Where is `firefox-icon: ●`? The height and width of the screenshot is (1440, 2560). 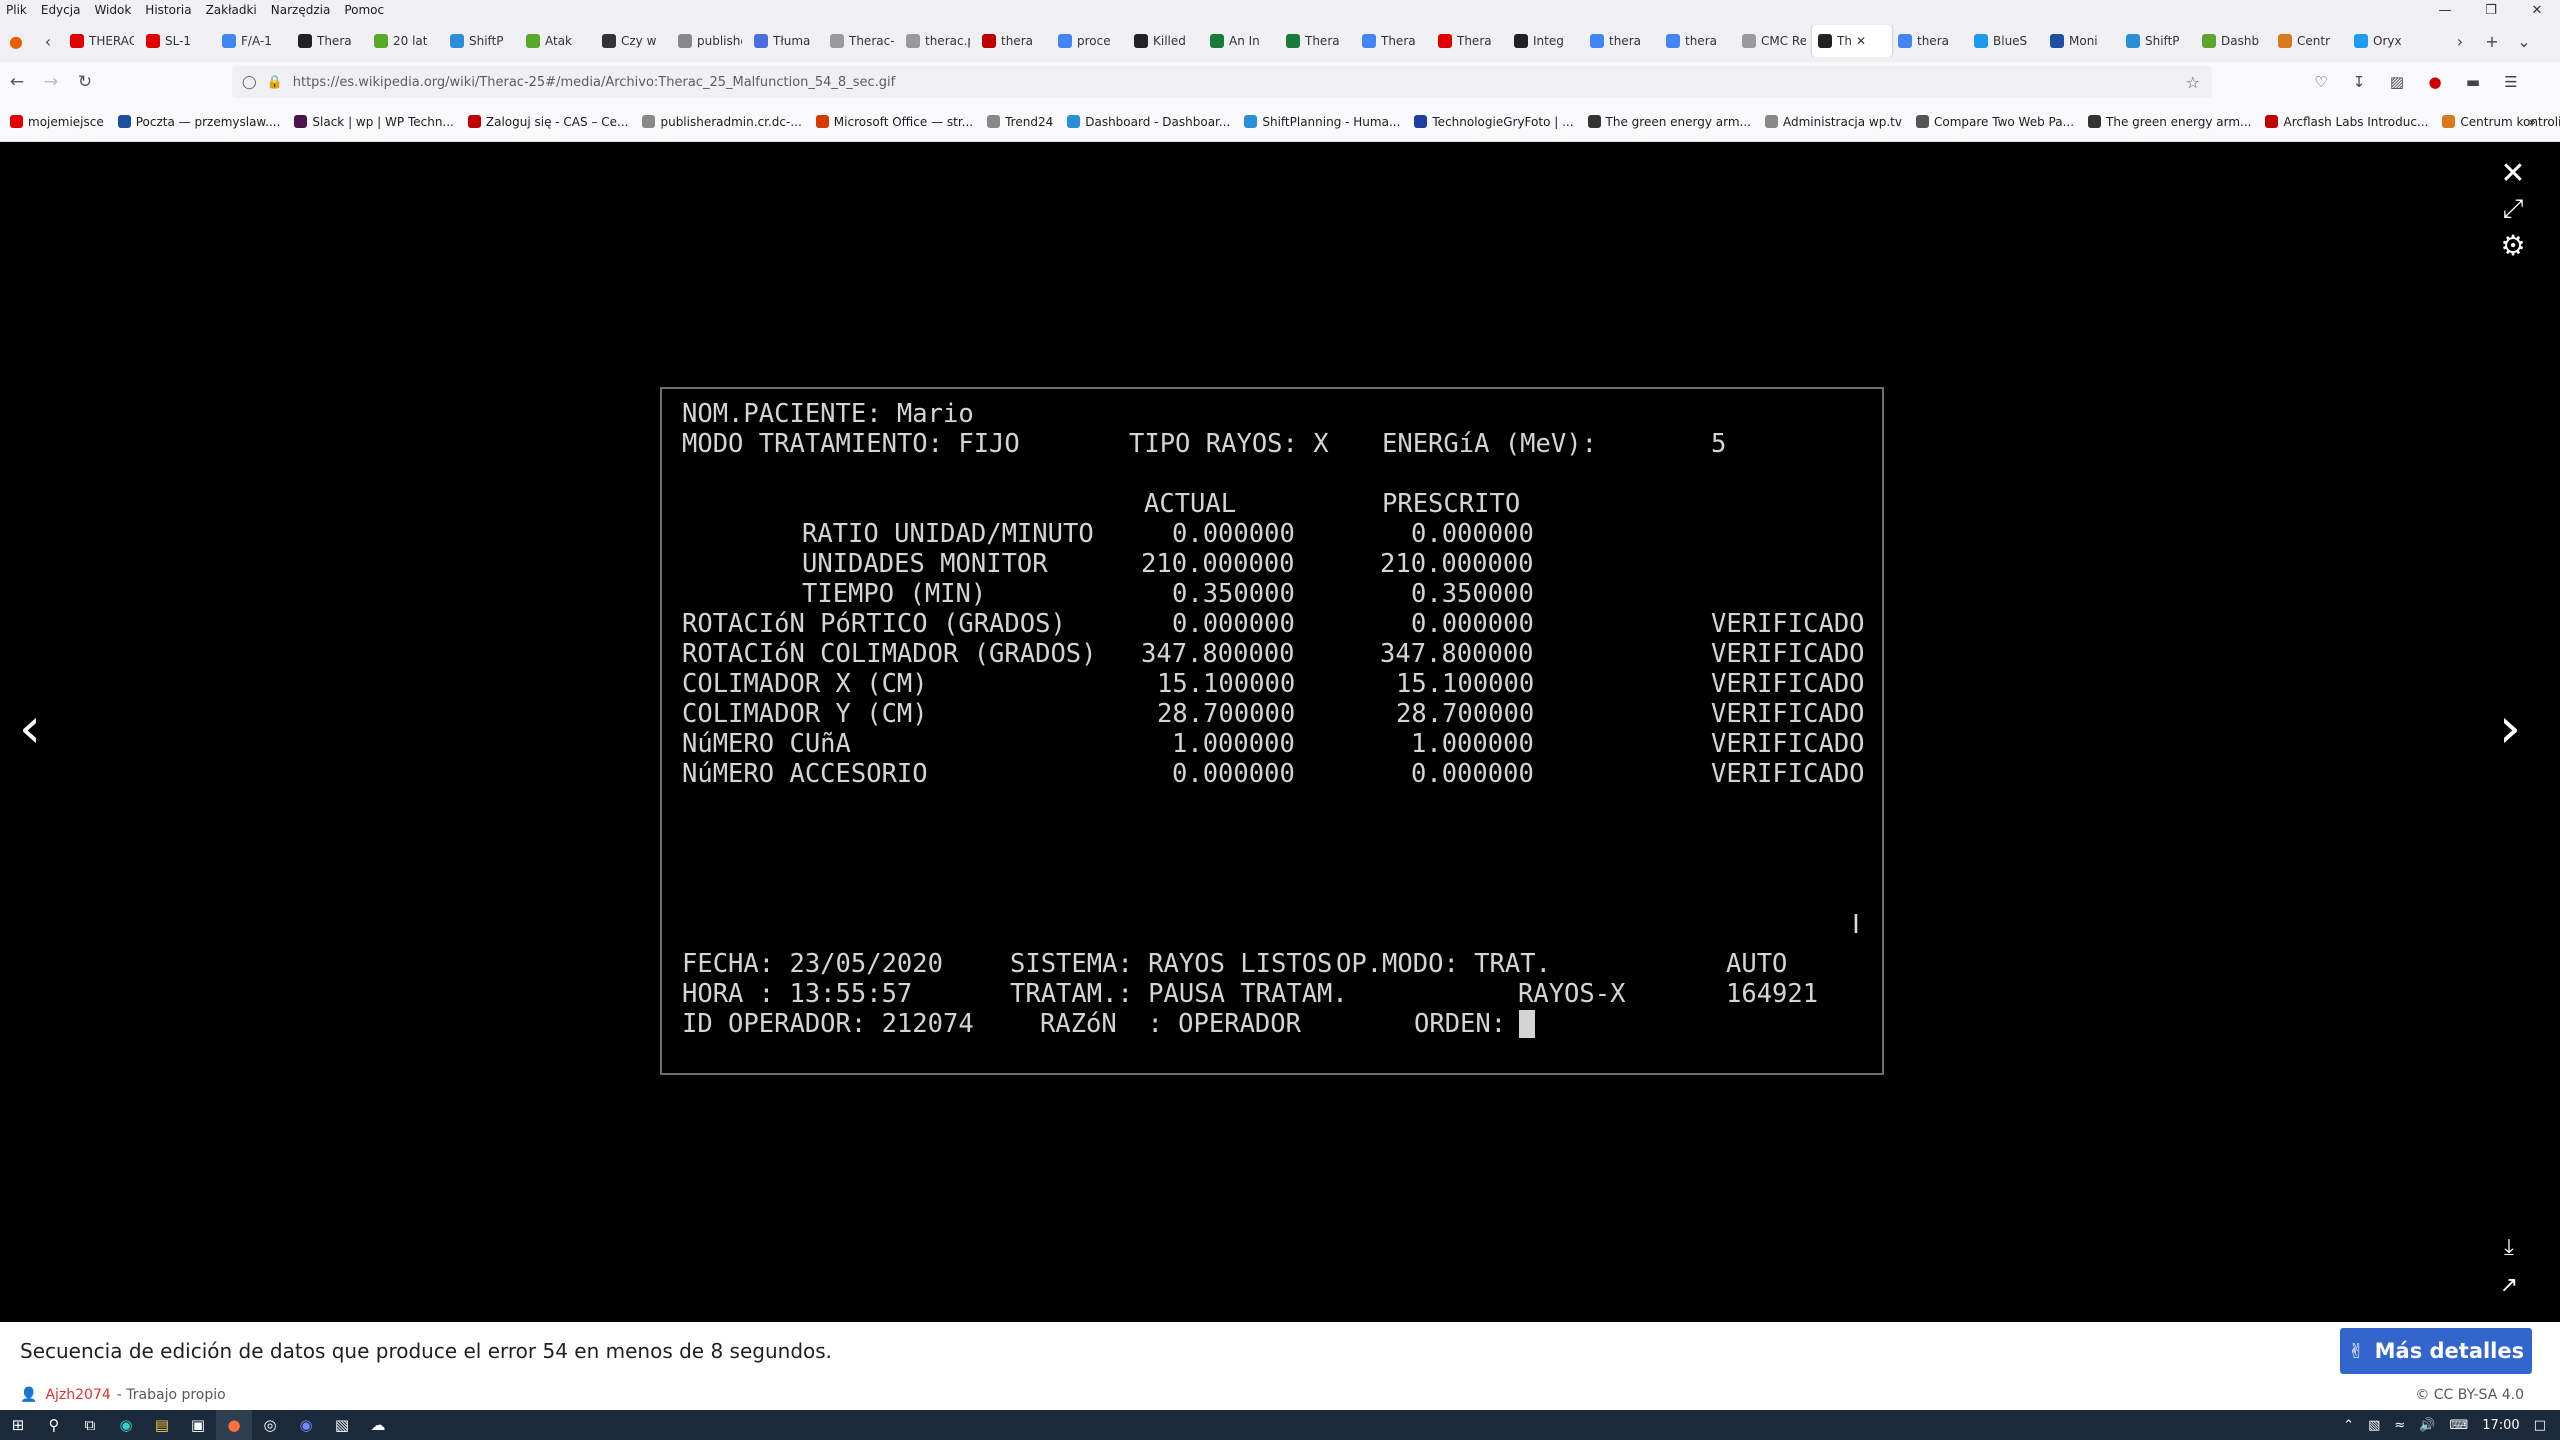
firefox-icon: ● is located at coordinates (234, 1425).